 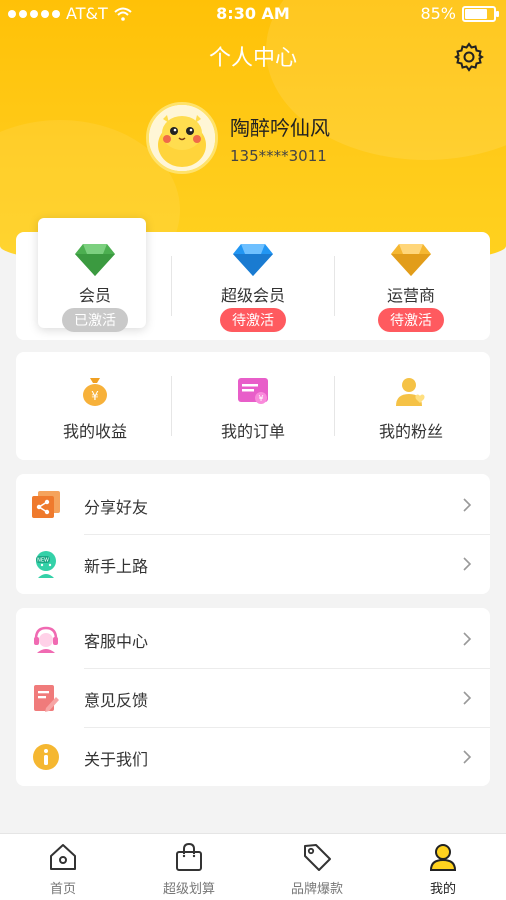 I want to click on money-bag-icon: ¥, so click(x=95, y=392).